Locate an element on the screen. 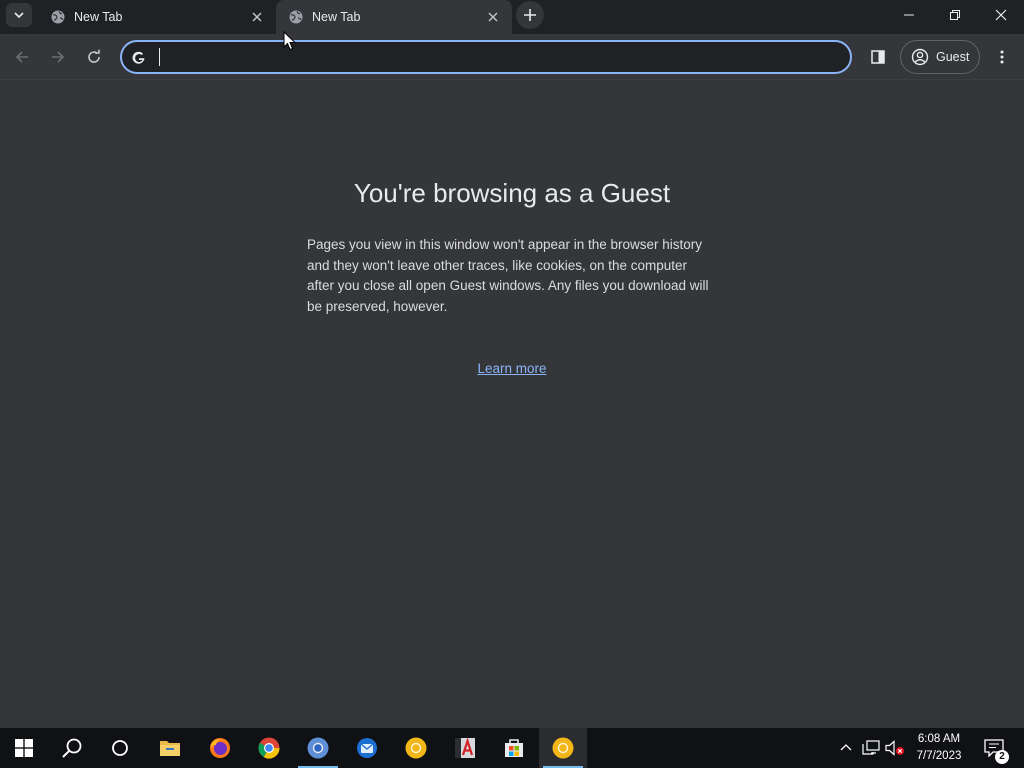 The height and width of the screenshot is (768, 1024). cortana-icon is located at coordinates (120, 748).